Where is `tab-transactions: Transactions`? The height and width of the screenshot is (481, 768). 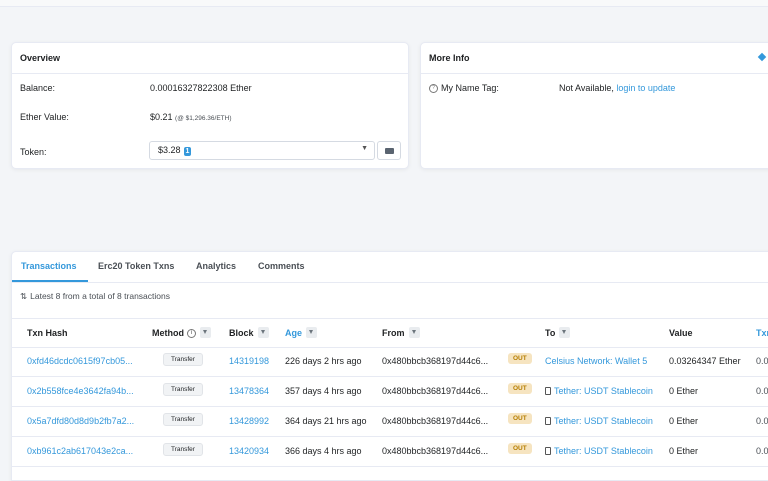 tab-transactions: Transactions is located at coordinates (49, 266).